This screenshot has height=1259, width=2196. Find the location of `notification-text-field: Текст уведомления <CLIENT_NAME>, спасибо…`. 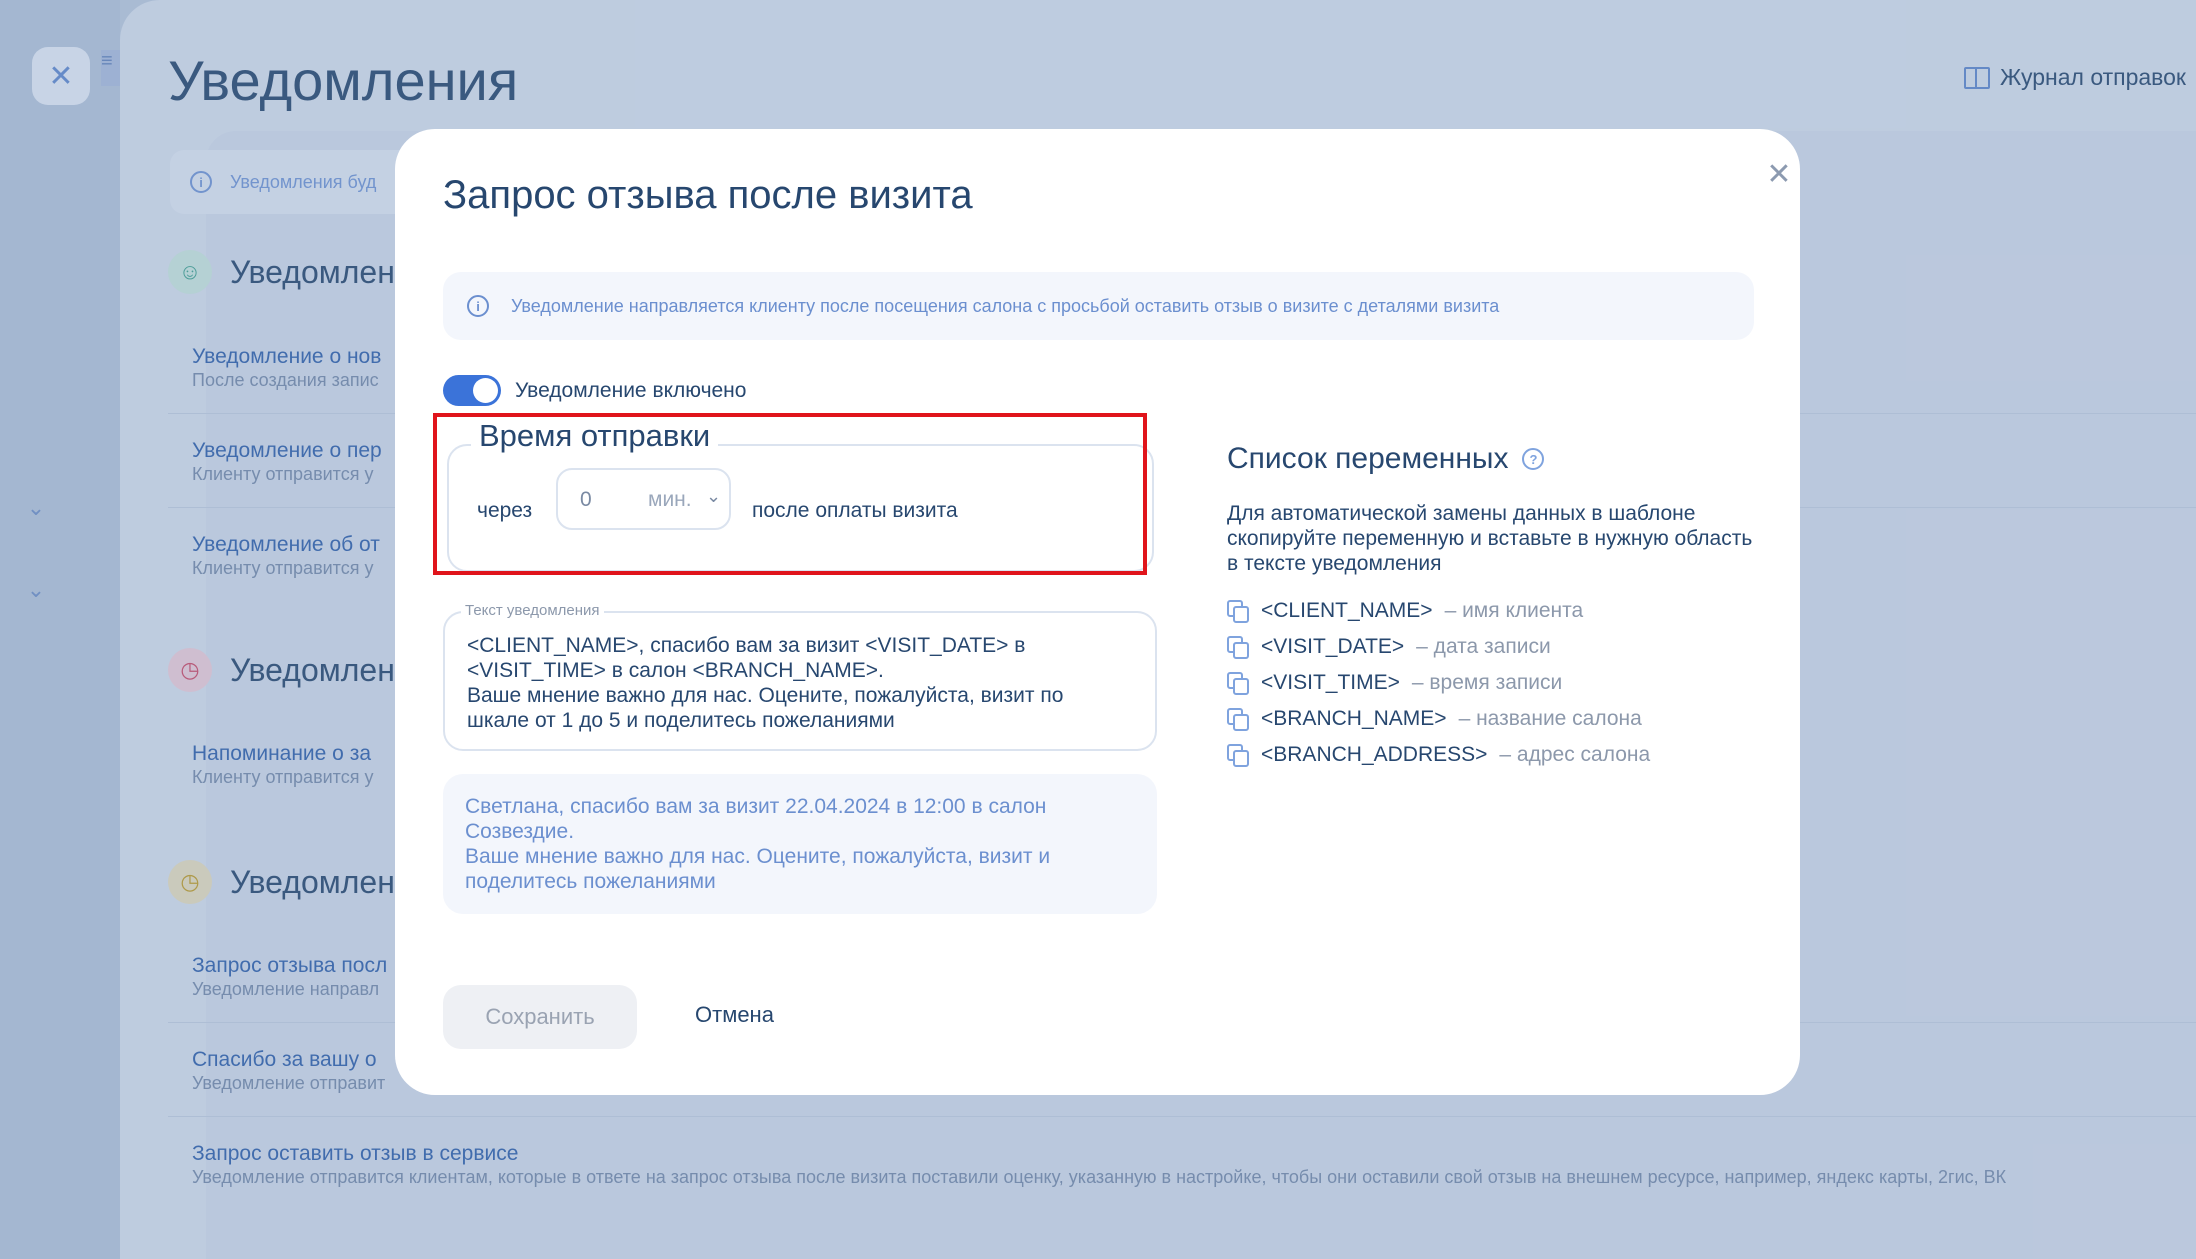

notification-text-field: Текст уведомления <CLIENT_NAME>, спасибо… is located at coordinates (800, 676).